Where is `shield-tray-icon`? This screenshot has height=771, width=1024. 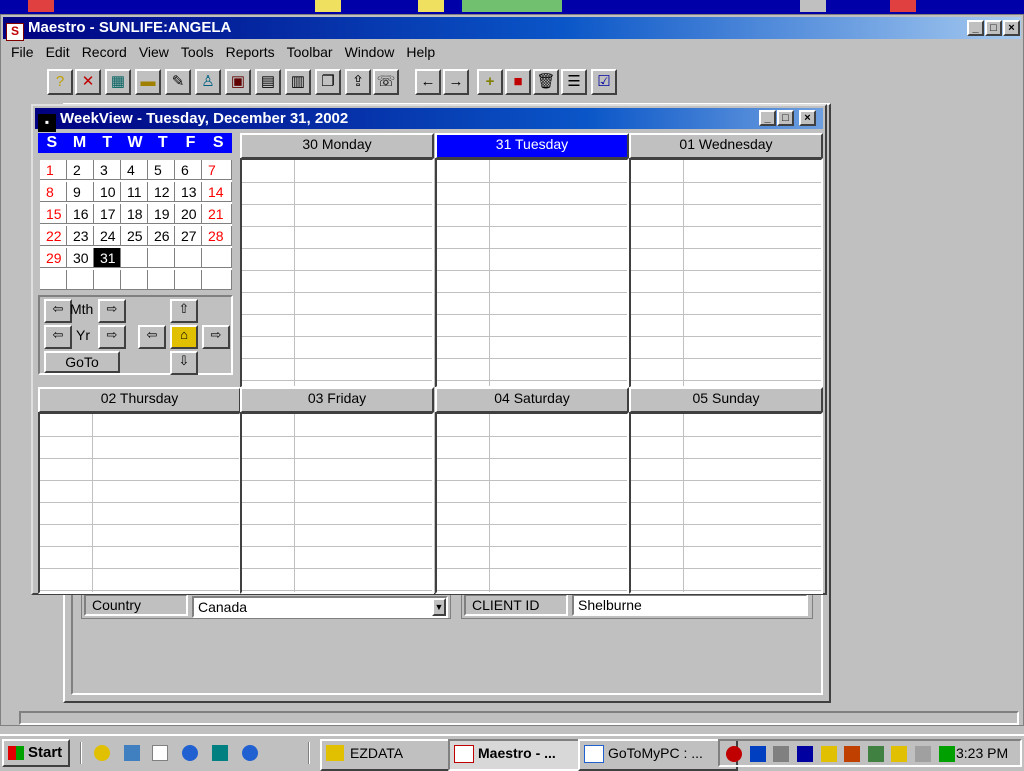 shield-tray-icon is located at coordinates (757, 753).